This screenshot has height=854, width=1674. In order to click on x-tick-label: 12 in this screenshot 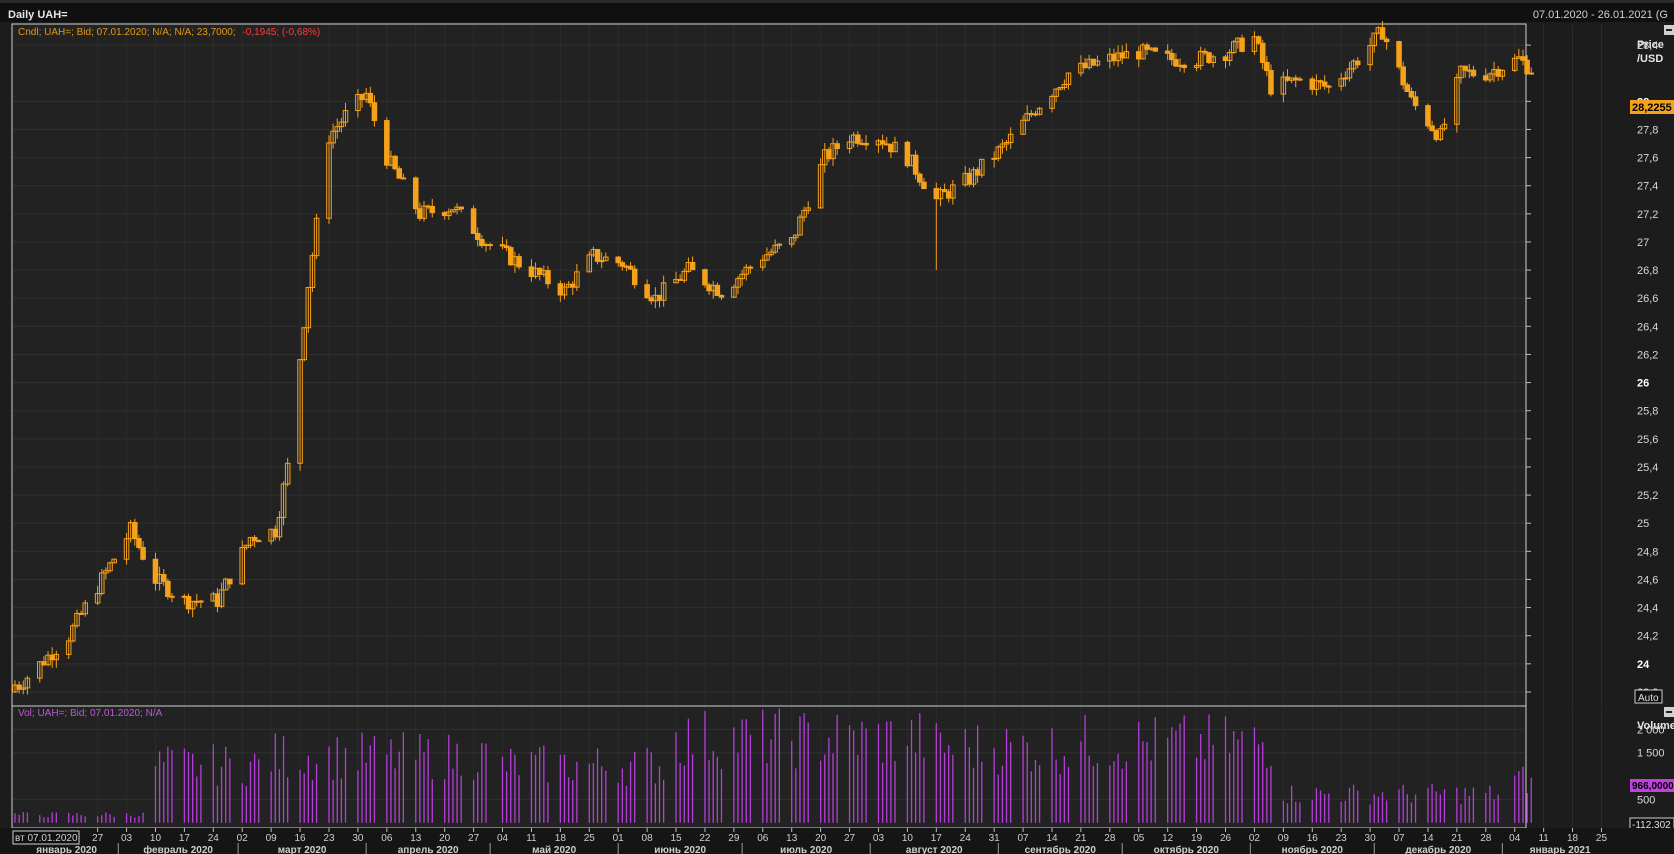, I will do `click(1168, 838)`.